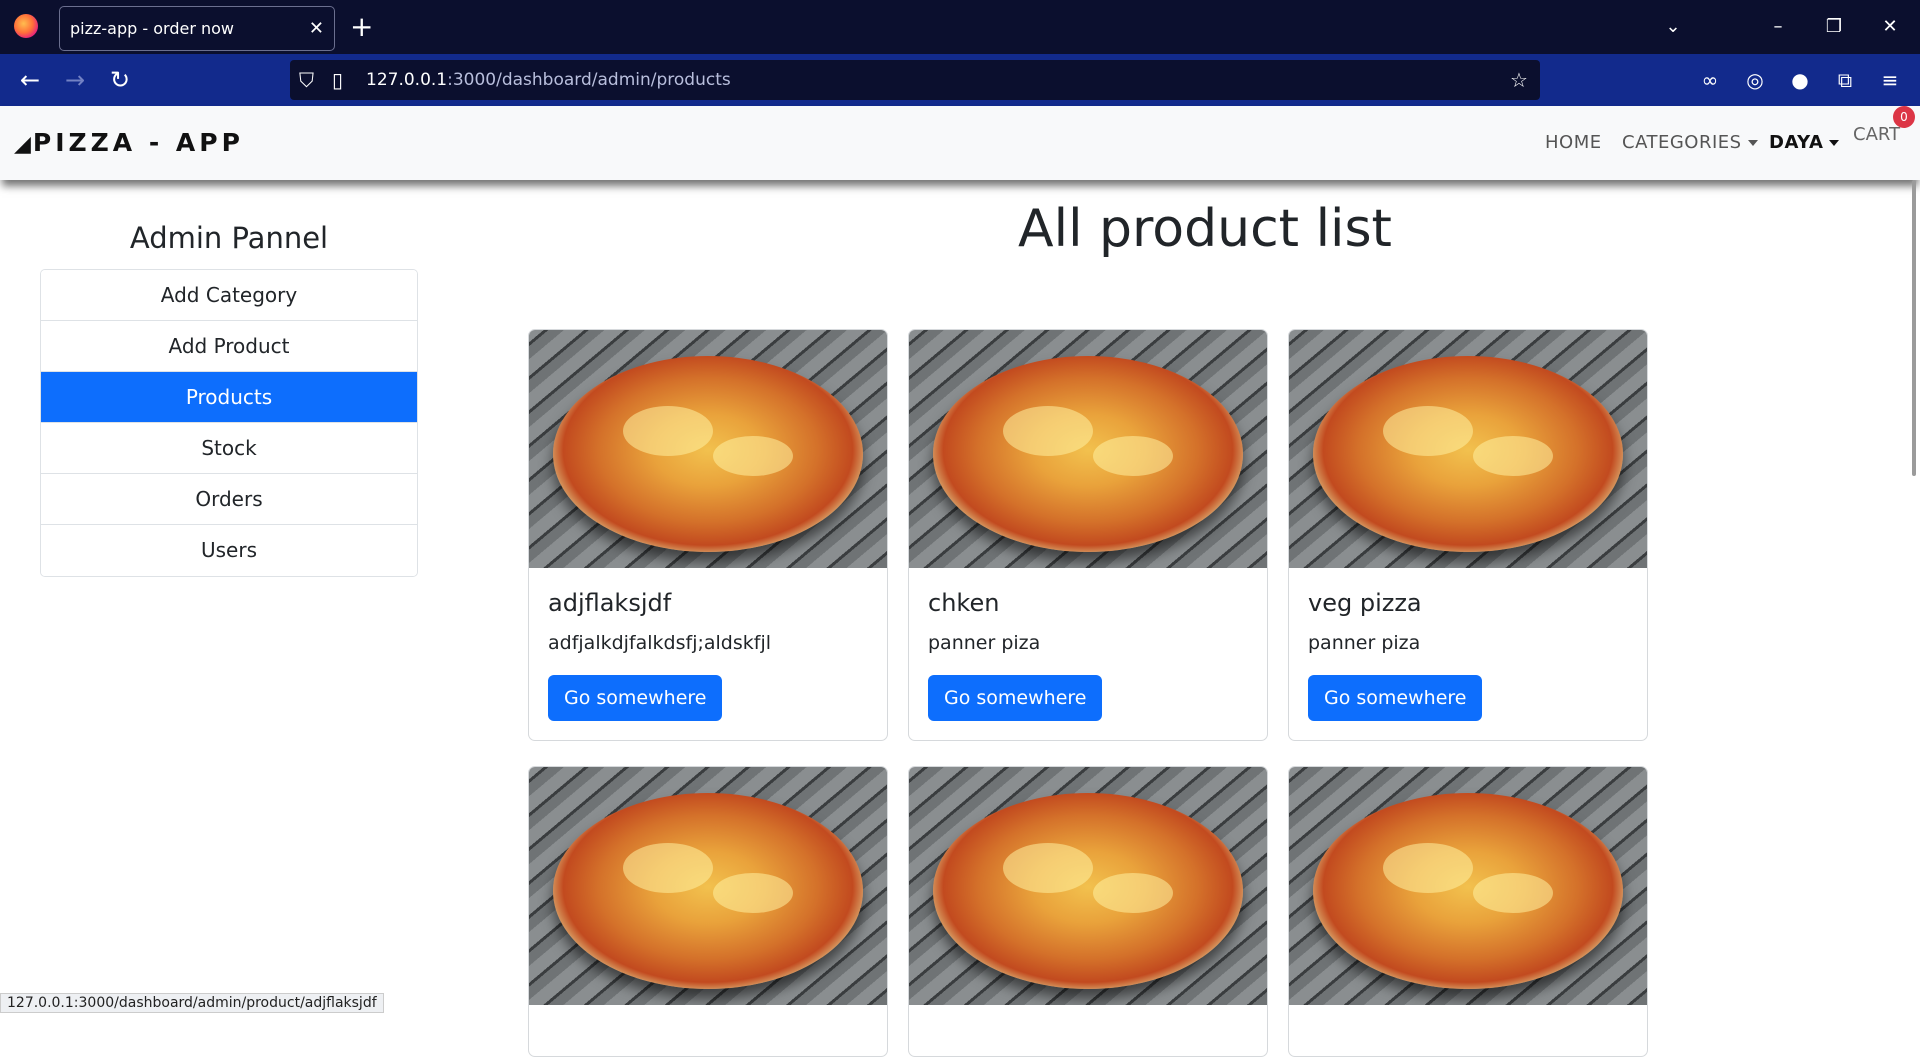  What do you see at coordinates (1573, 143) in the screenshot?
I see `nav-home-link: HOME` at bounding box center [1573, 143].